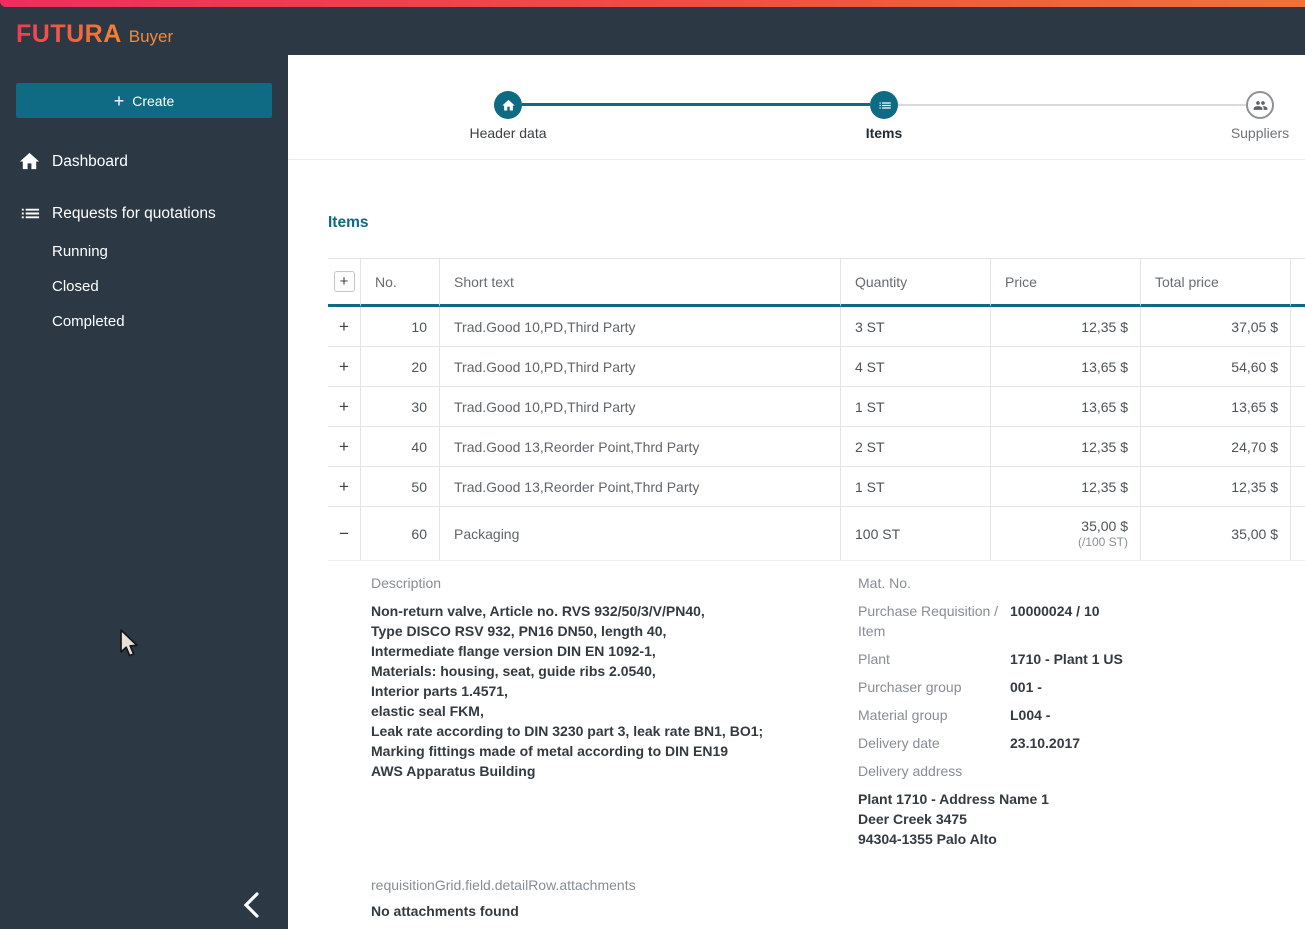 The width and height of the screenshot is (1305, 929). I want to click on cell-no: 40, so click(400, 447).